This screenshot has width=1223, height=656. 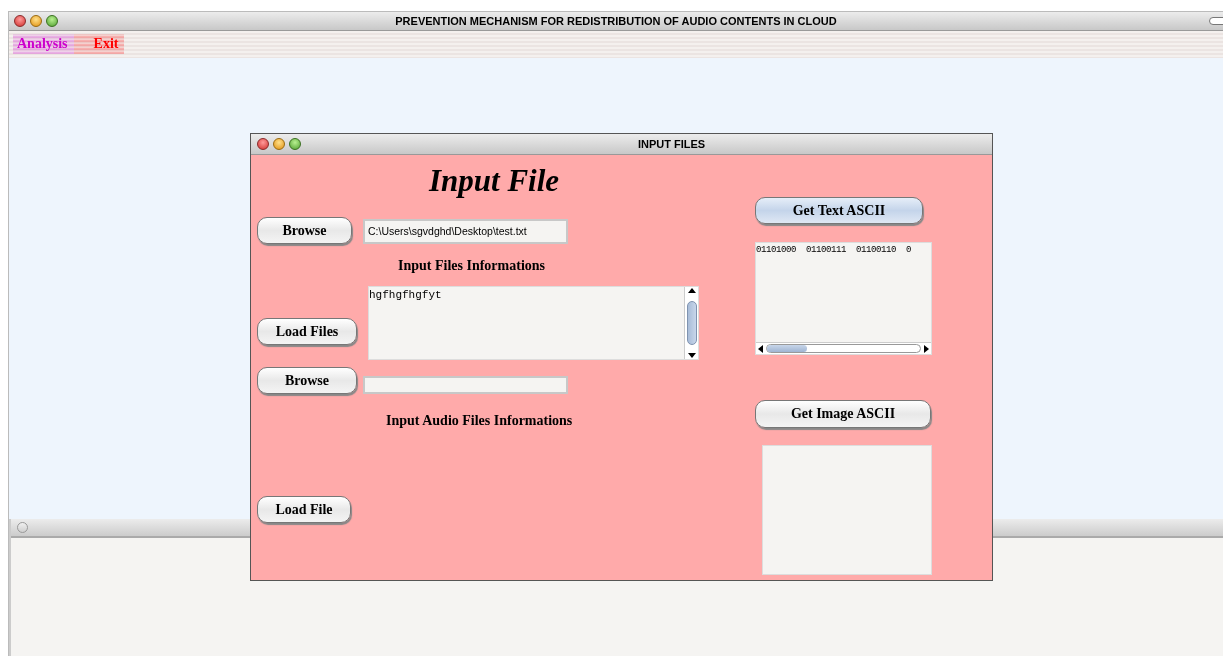 I want to click on push-button: Get Image ASCII, so click(x=843, y=414).